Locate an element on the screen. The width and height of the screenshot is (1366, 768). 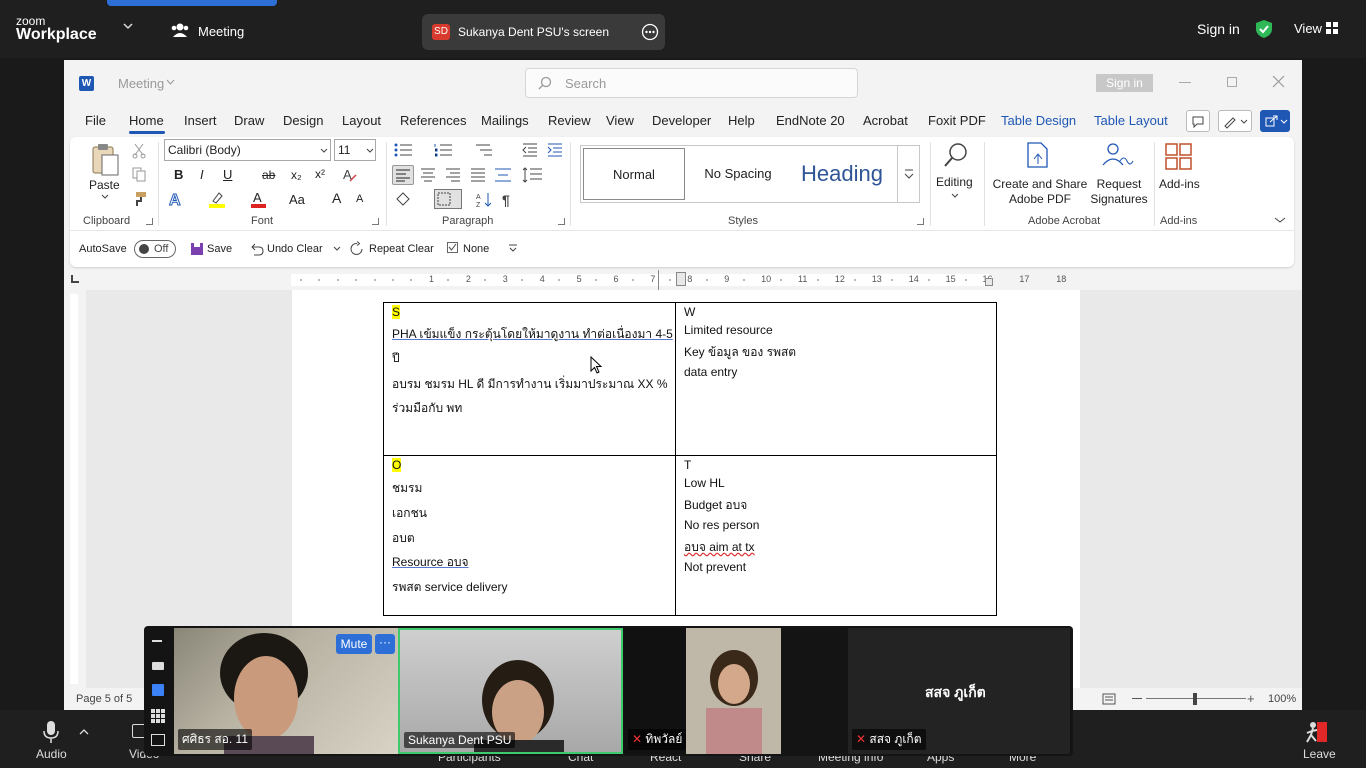
zoom-out-icon is located at coordinates (1137, 698).